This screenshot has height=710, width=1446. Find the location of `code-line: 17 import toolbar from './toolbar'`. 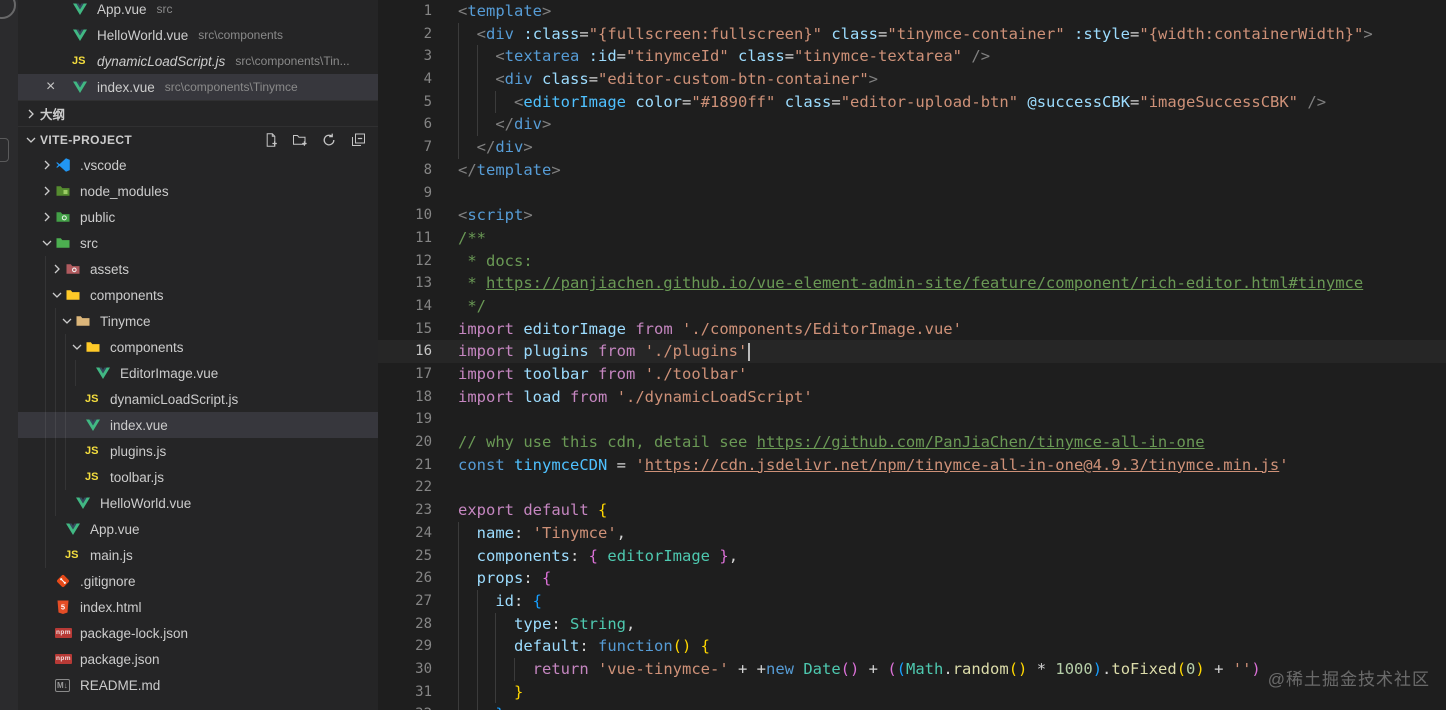

code-line: 17 import toolbar from './toolbar' is located at coordinates (912, 374).